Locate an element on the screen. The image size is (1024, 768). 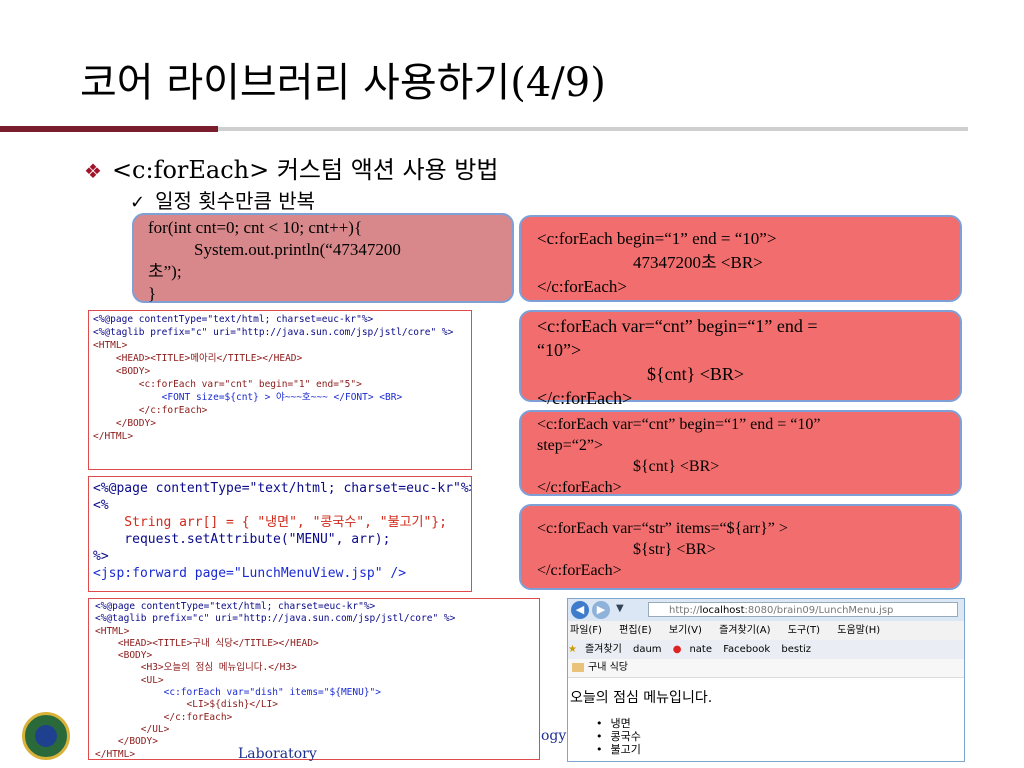
code-line: <c:forEach var=“str” items=“${arr}” > is located at coordinates (662, 528).